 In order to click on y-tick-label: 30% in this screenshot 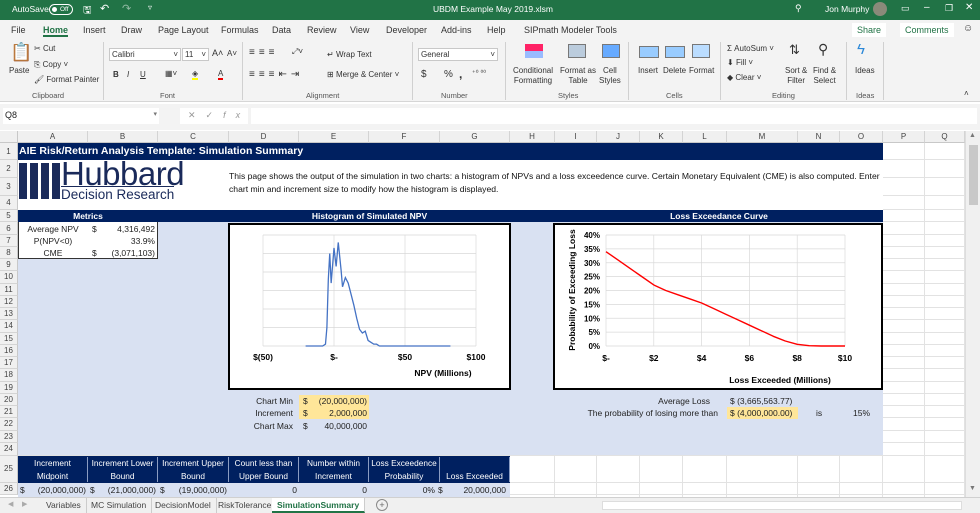, I will do `click(592, 263)`.